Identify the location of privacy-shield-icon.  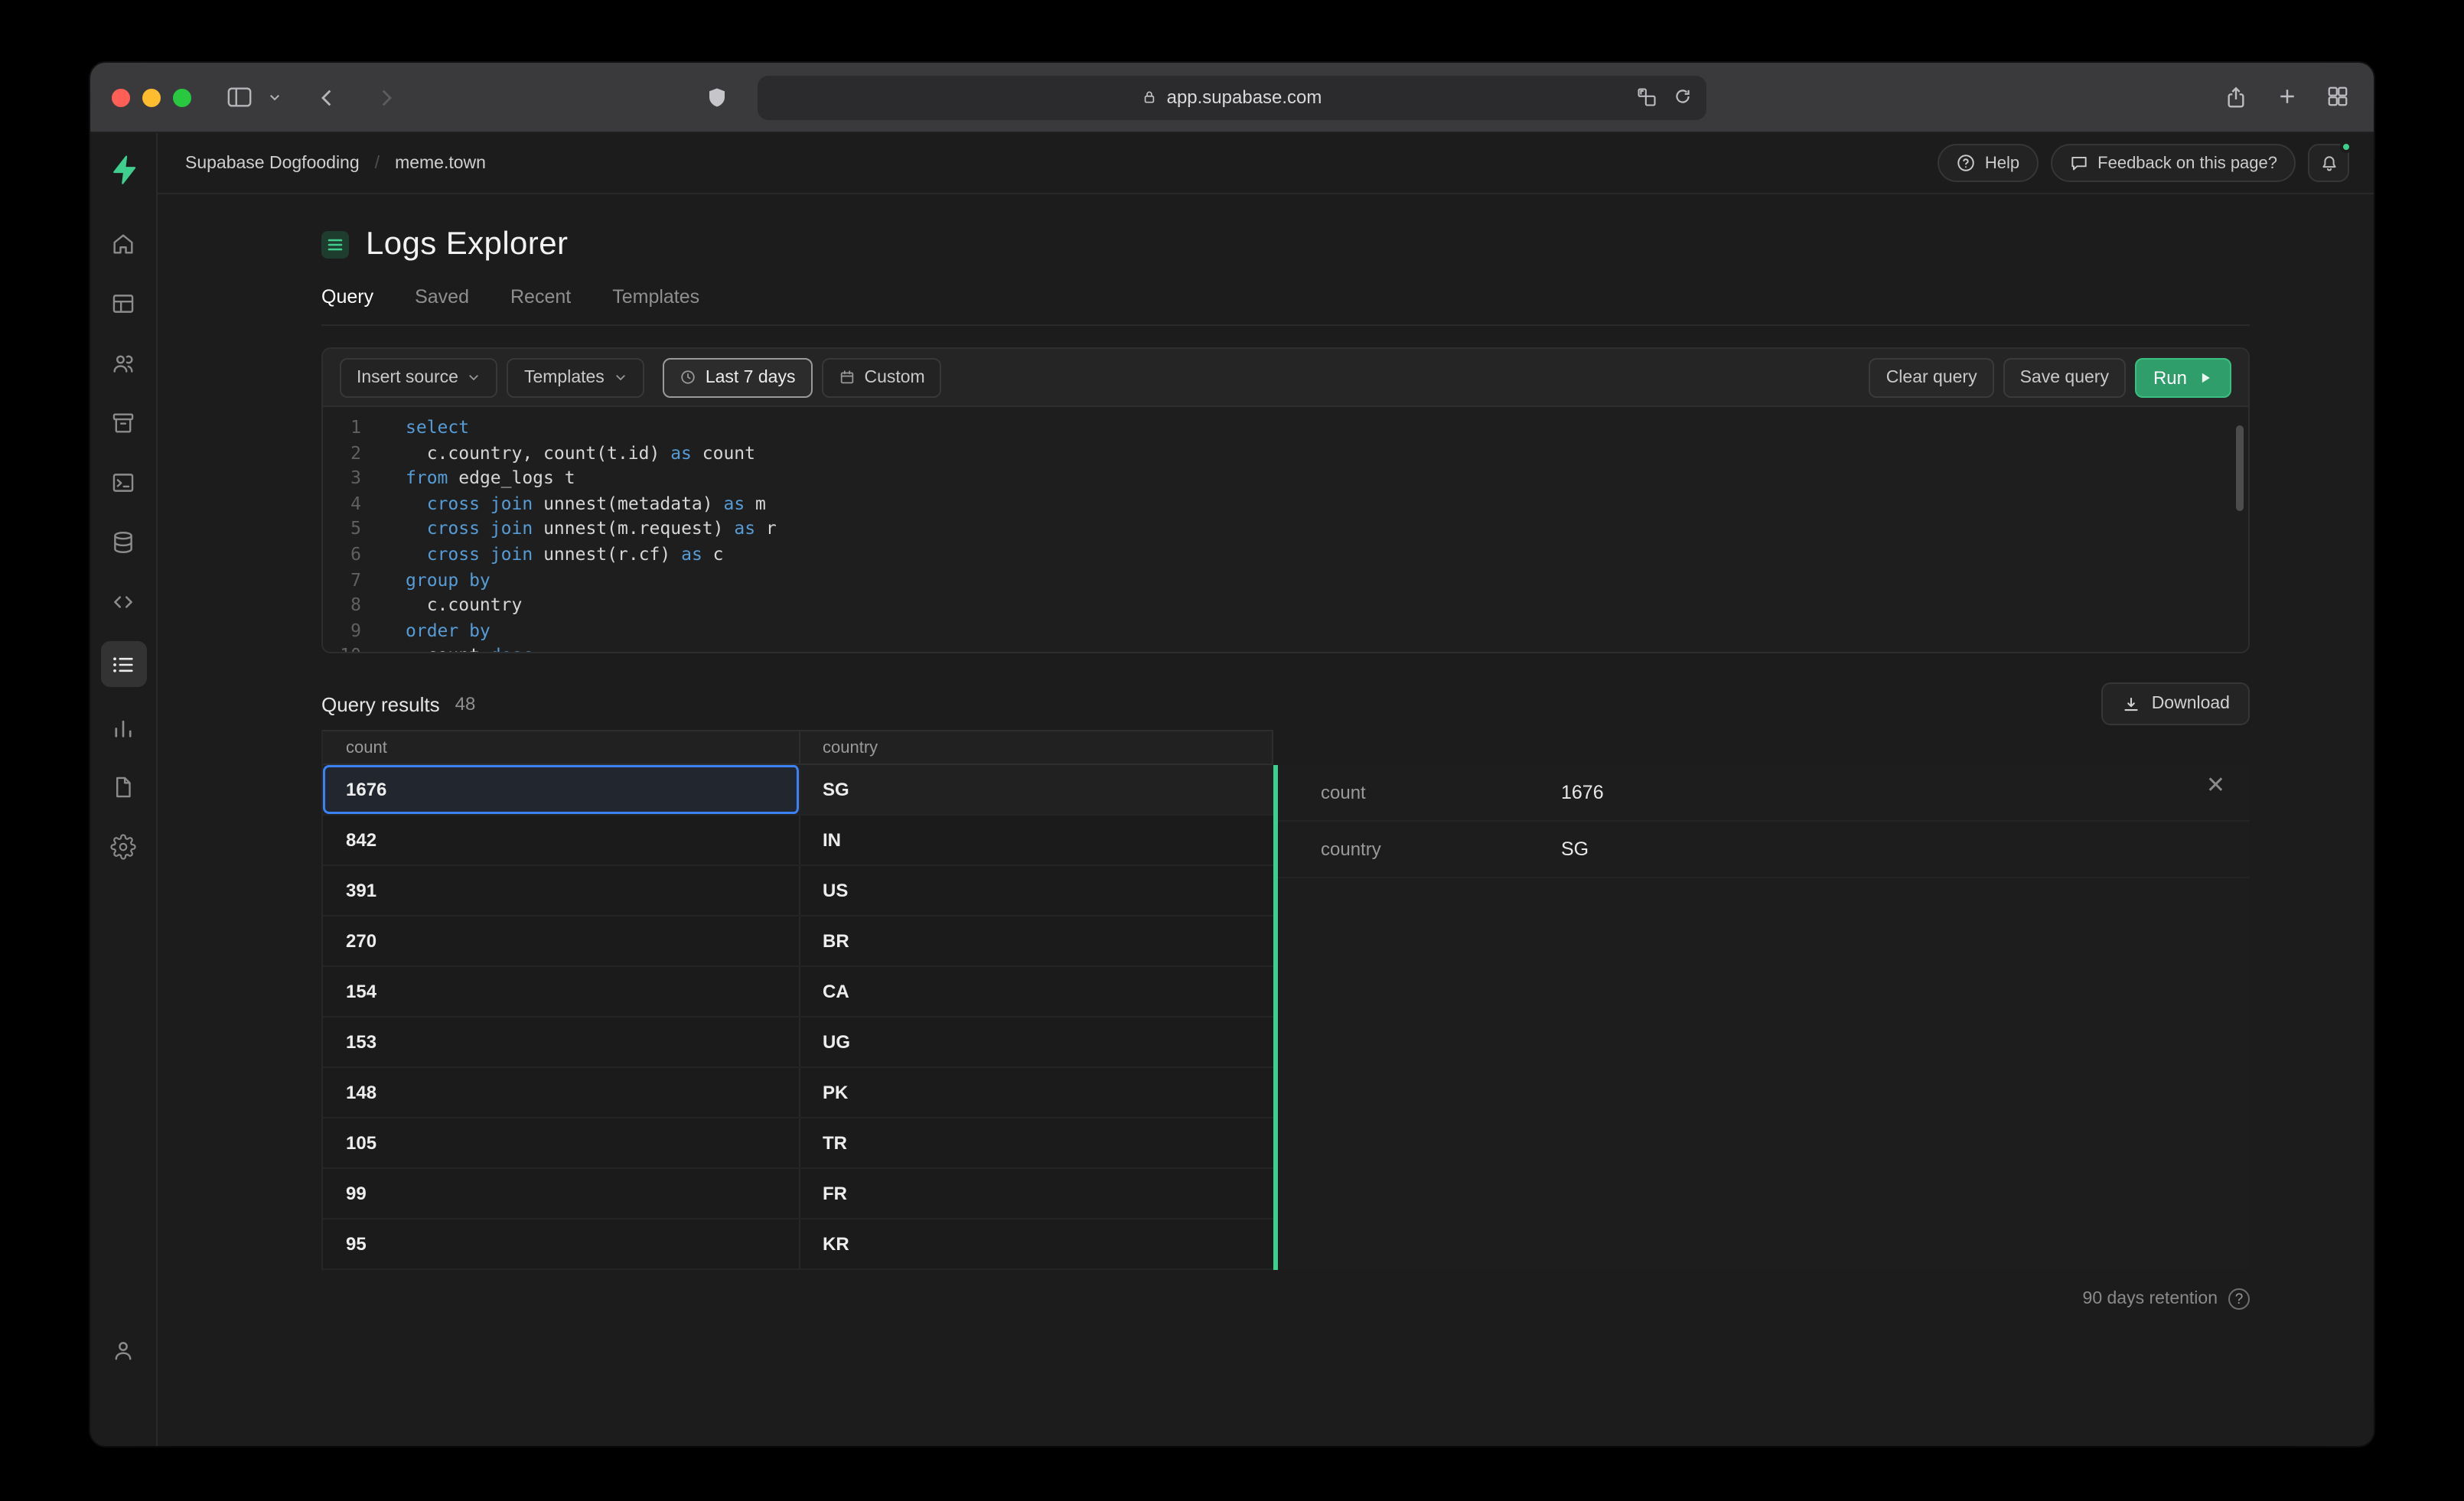
(717, 97).